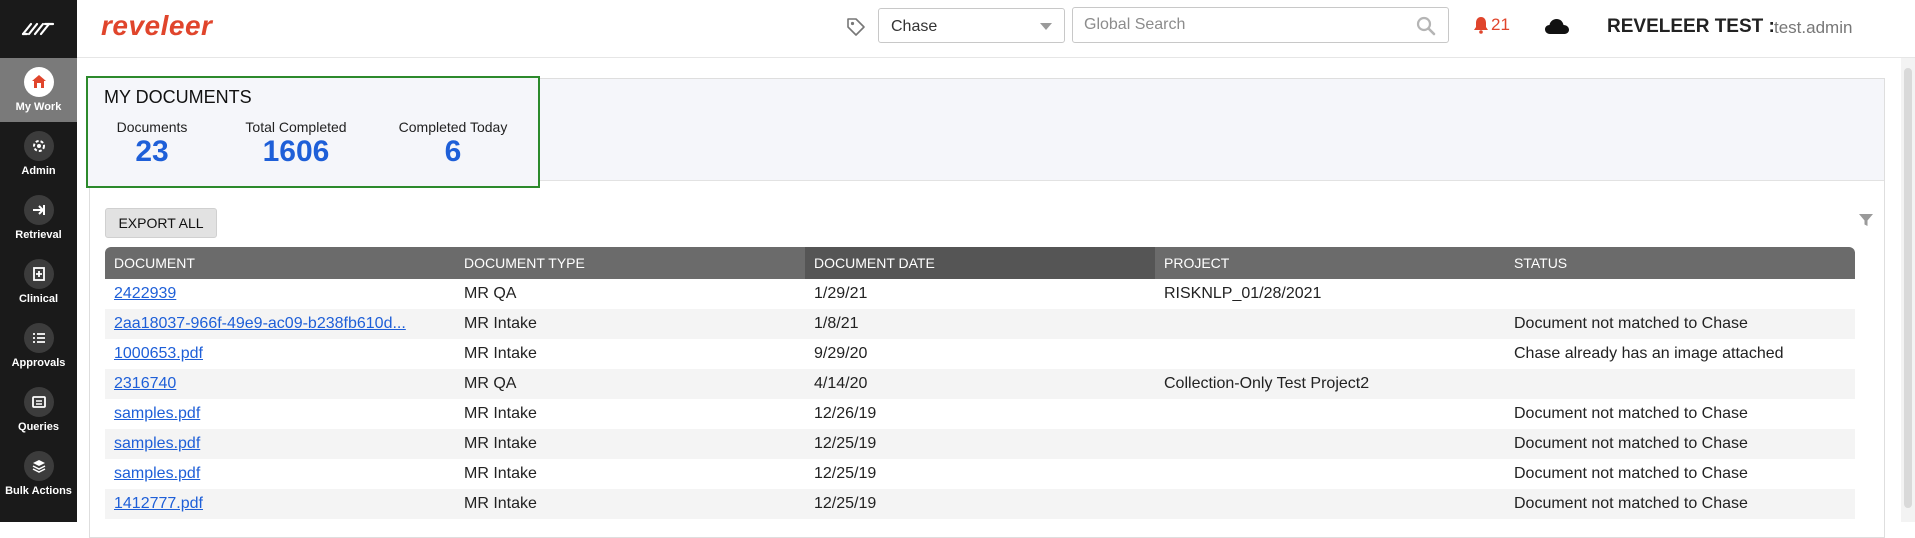 Image resolution: width=1915 pixels, height=538 pixels. Describe the element at coordinates (152, 151) in the screenshot. I see `metric-value: 23` at that location.